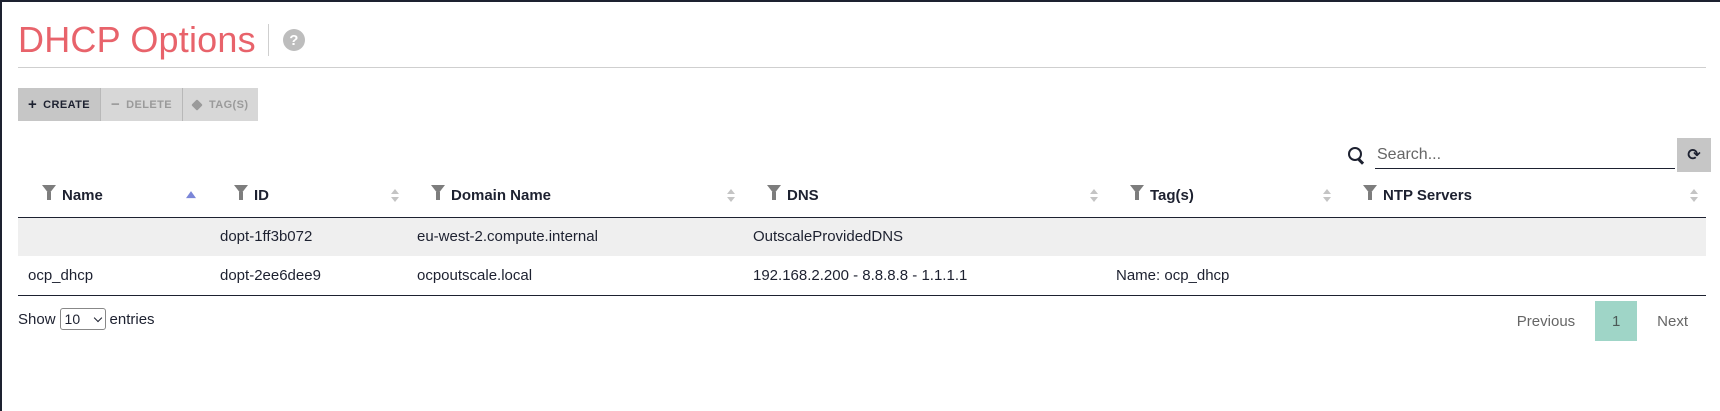  I want to click on column-label: ID, so click(261, 196).